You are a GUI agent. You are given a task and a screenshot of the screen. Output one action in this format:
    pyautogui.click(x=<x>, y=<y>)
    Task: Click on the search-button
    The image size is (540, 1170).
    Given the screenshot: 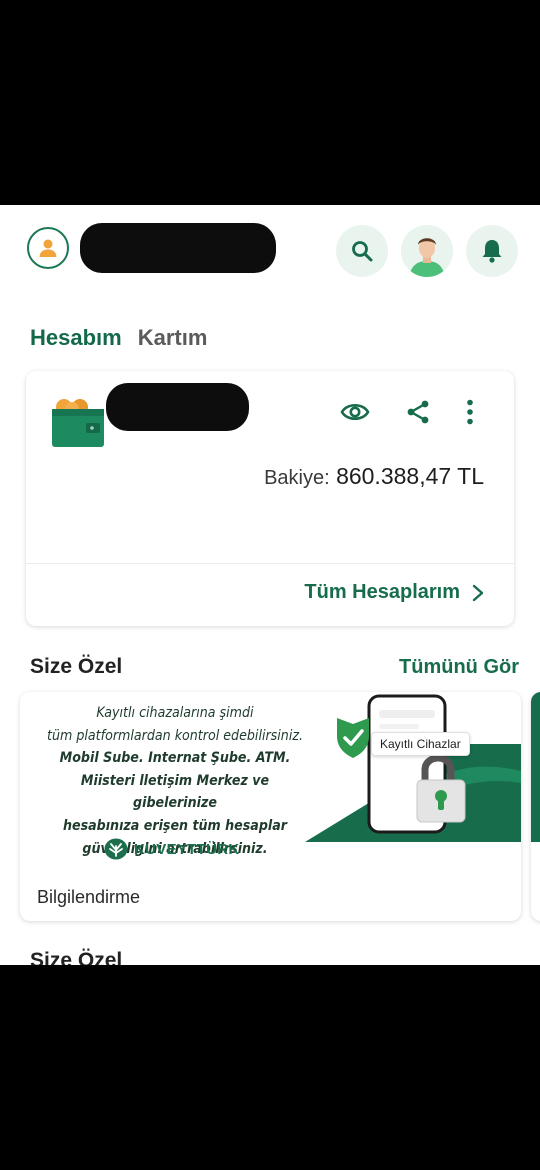 What is the action you would take?
    pyautogui.click(x=362, y=251)
    